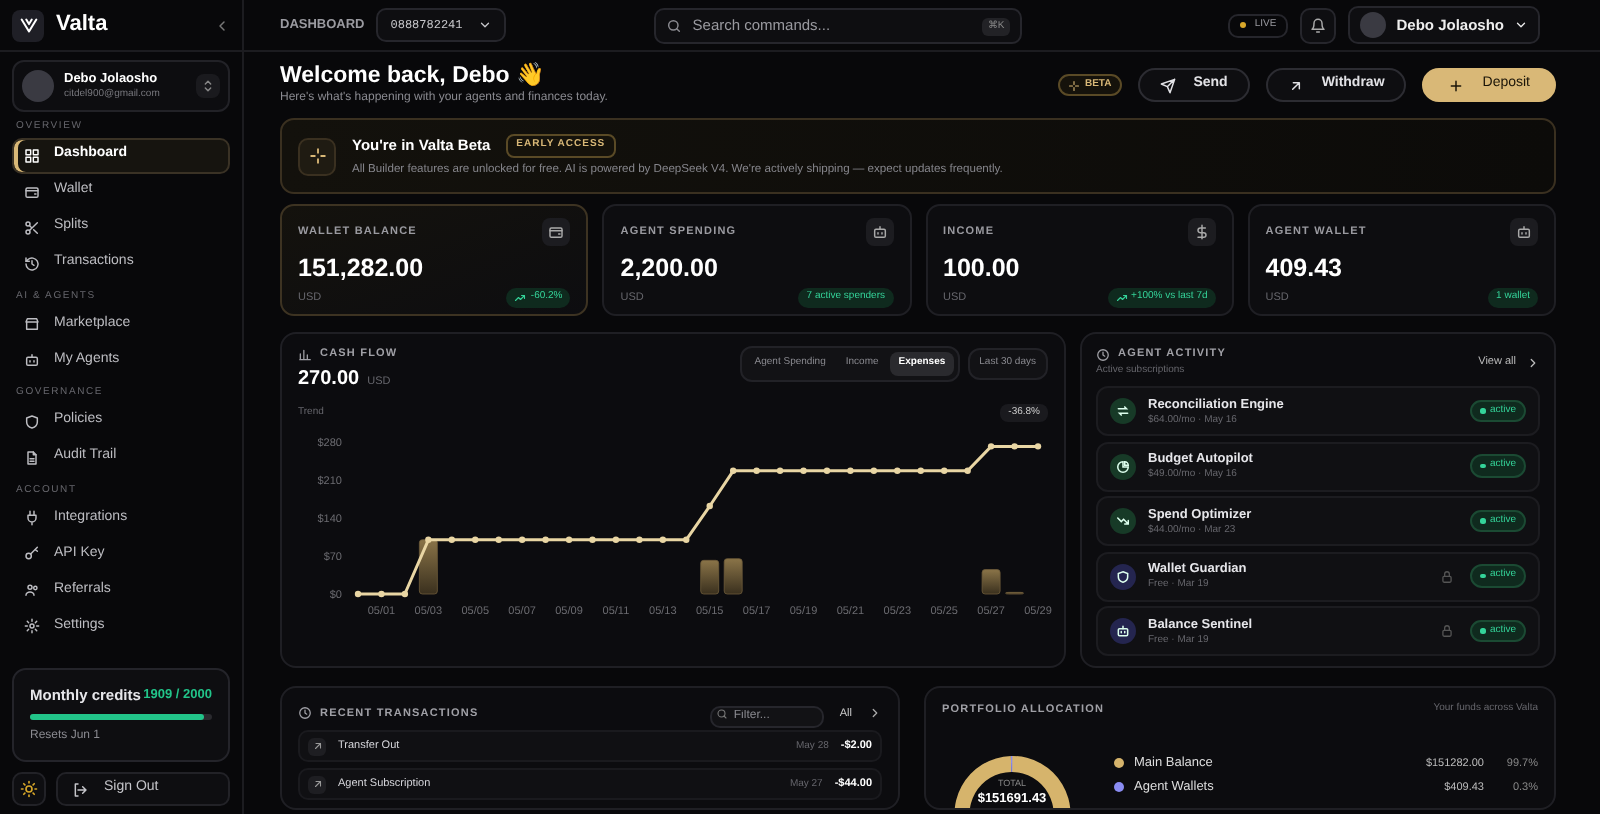  What do you see at coordinates (413, 76) in the screenshot?
I see `welcome-title: Welcome back, Debo 👋` at bounding box center [413, 76].